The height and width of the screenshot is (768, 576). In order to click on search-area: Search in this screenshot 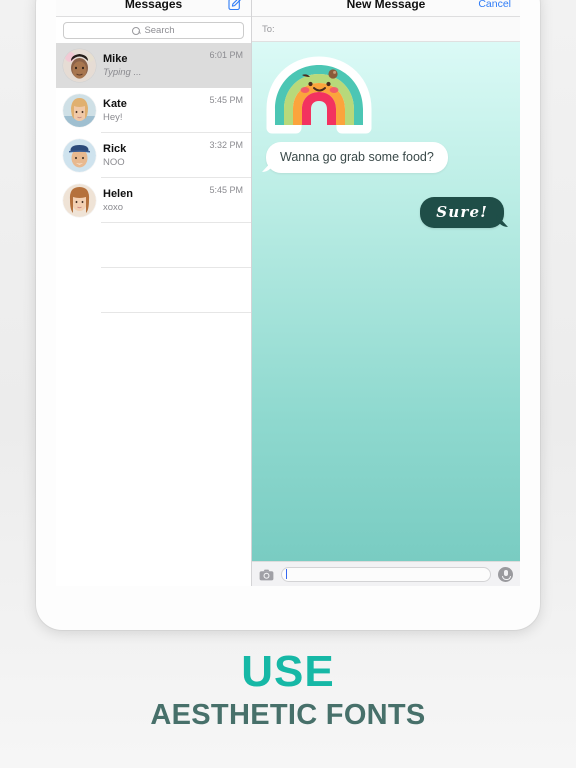, I will do `click(153, 30)`.